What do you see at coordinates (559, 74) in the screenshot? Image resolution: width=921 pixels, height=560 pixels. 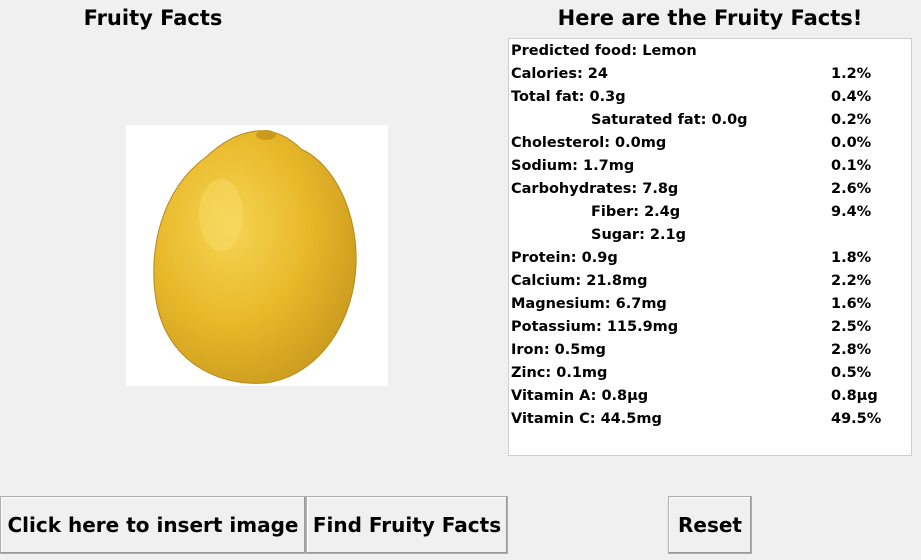 I see `fact-label: Calories: 24` at bounding box center [559, 74].